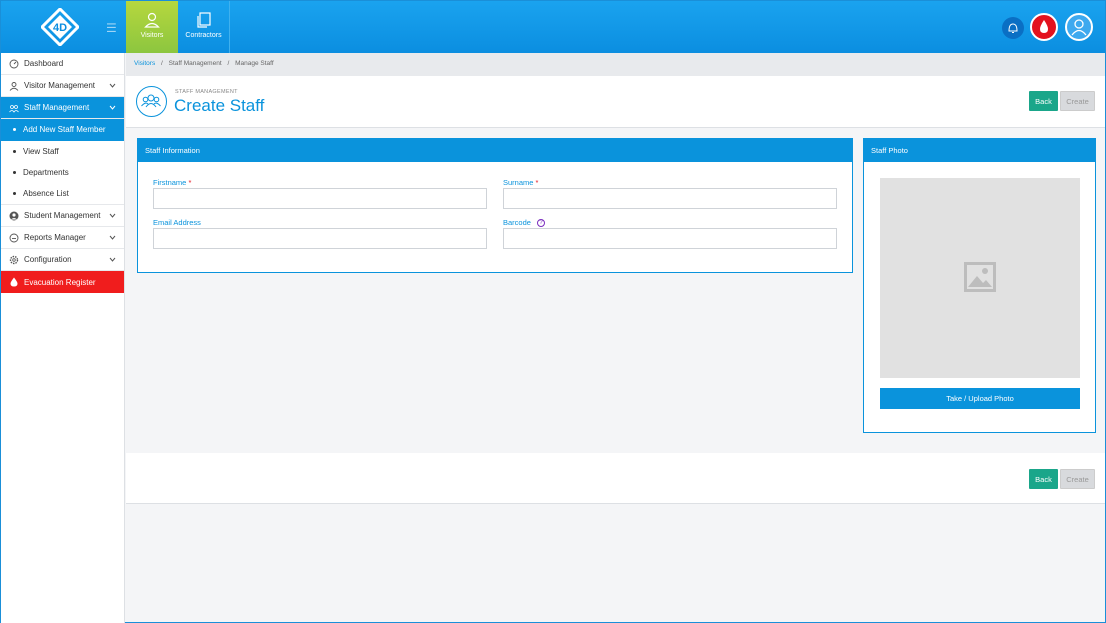 This screenshot has width=1106, height=623. Describe the element at coordinates (203, 20) in the screenshot. I see `documents-icon` at that location.